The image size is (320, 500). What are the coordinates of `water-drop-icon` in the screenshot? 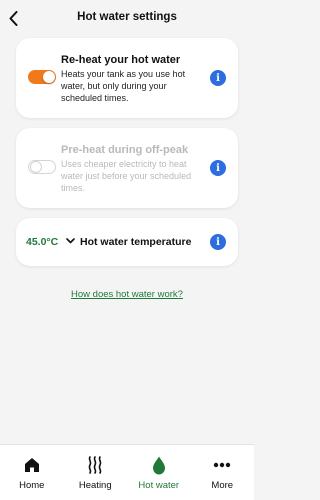 It's located at (159, 465).